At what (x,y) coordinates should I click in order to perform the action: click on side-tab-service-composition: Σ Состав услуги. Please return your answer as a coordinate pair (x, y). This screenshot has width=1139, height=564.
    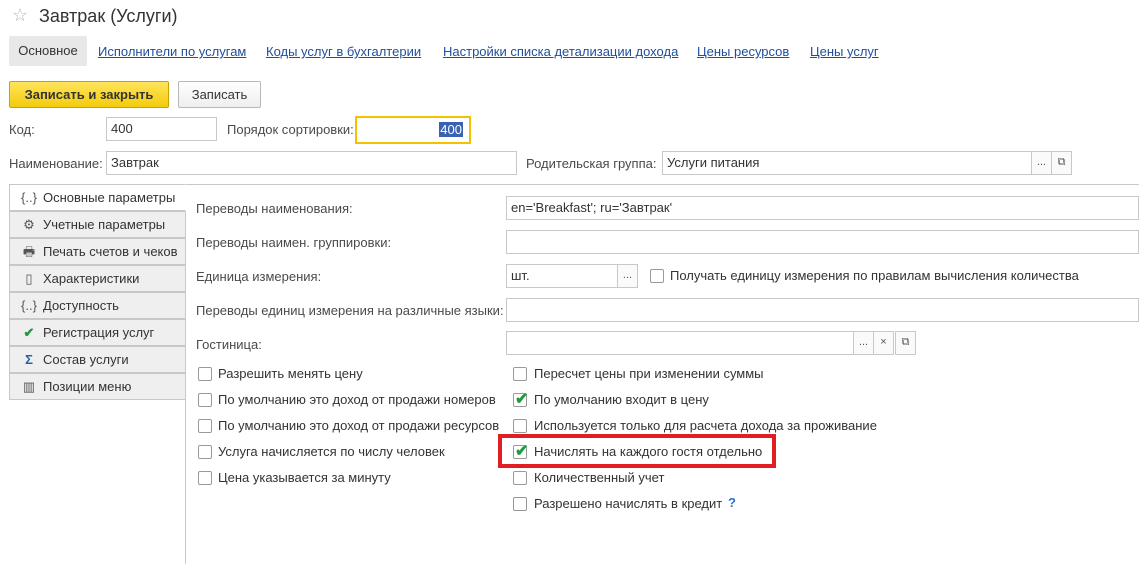
    Looking at the image, I should click on (97, 359).